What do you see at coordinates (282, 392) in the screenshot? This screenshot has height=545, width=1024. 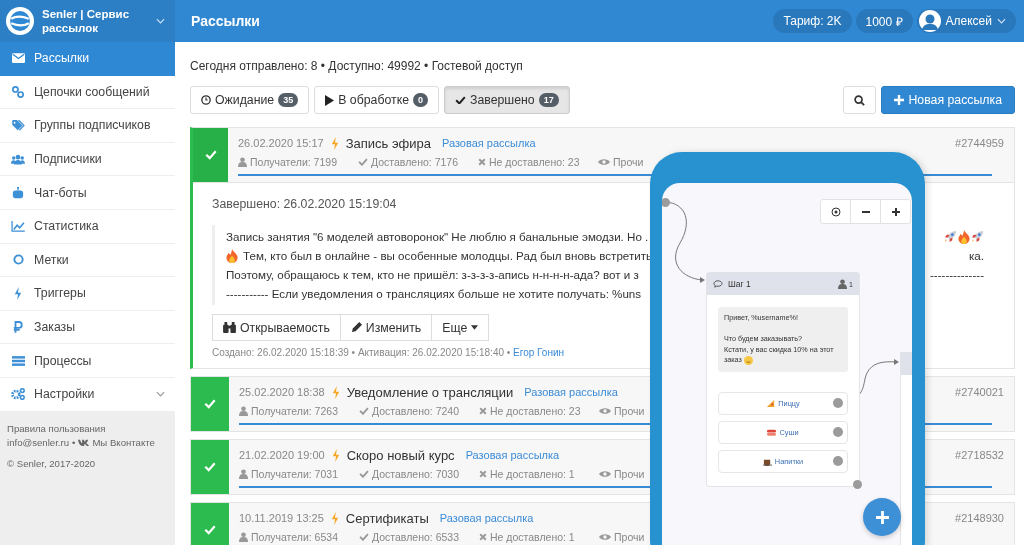 I see `mailing-date: 25.02.2020 18:38` at bounding box center [282, 392].